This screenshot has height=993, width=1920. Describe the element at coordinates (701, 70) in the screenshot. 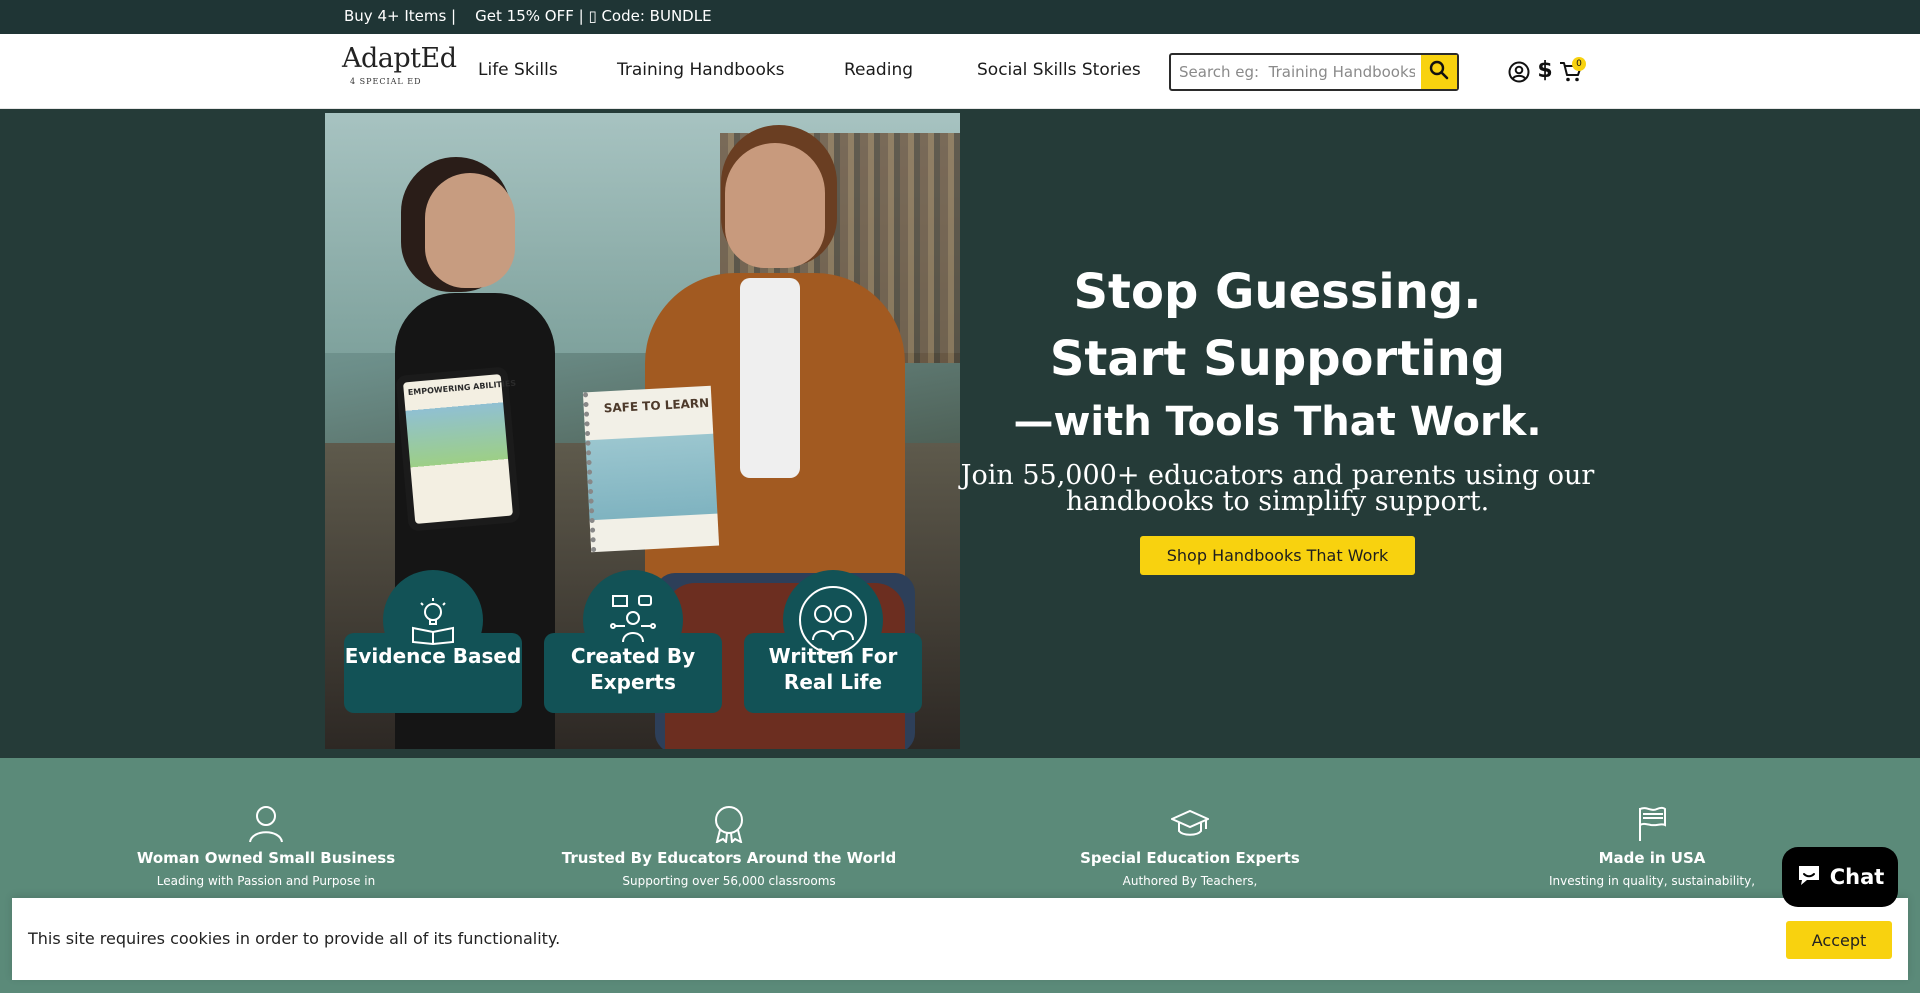

I see `nav-training-handbooks: Training Handbooks` at that location.